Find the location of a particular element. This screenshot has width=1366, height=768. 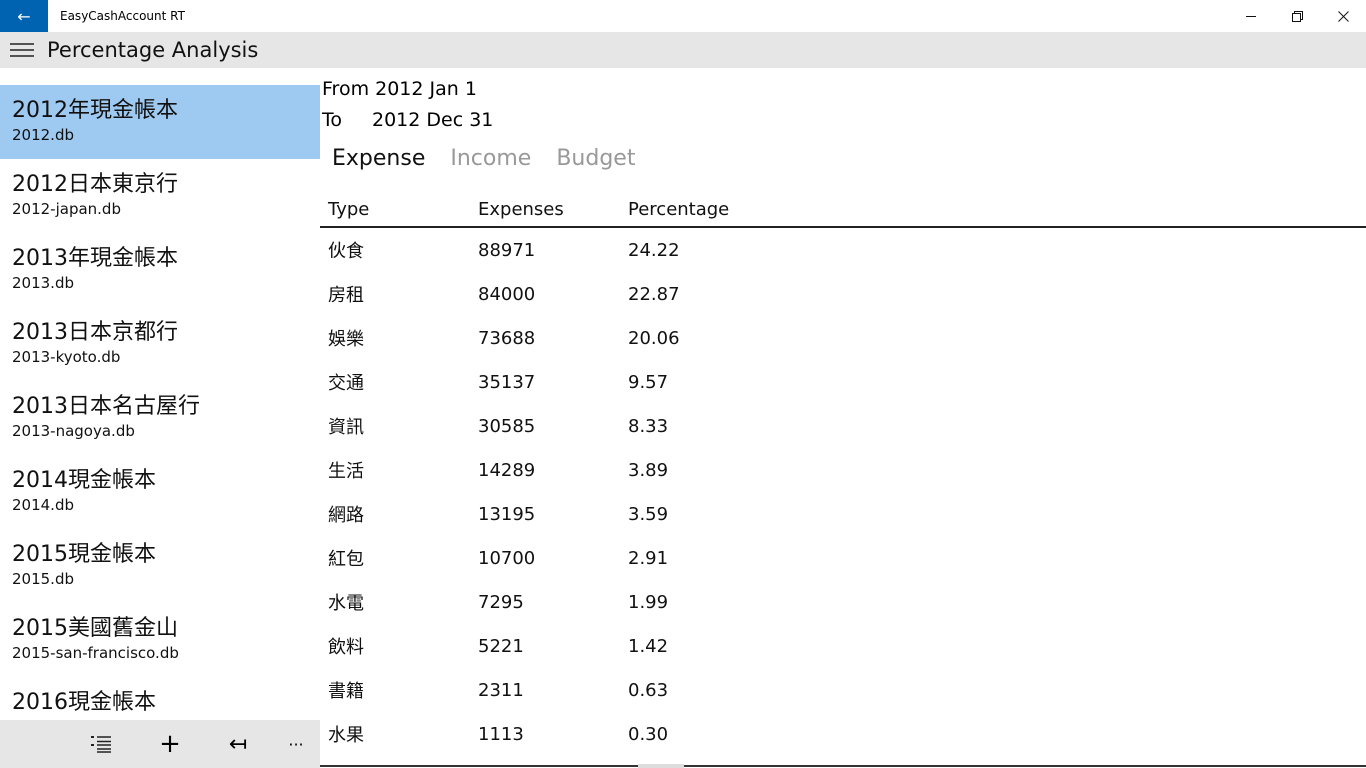

tab-expense: Expense is located at coordinates (378, 161).